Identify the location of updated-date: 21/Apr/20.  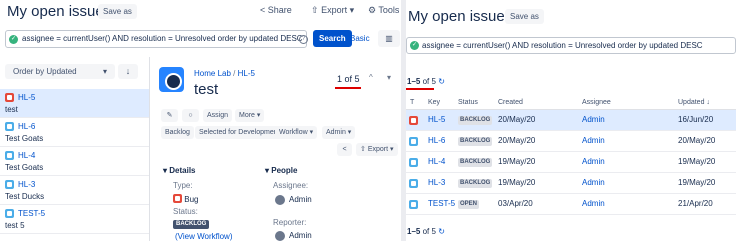
(695, 203).